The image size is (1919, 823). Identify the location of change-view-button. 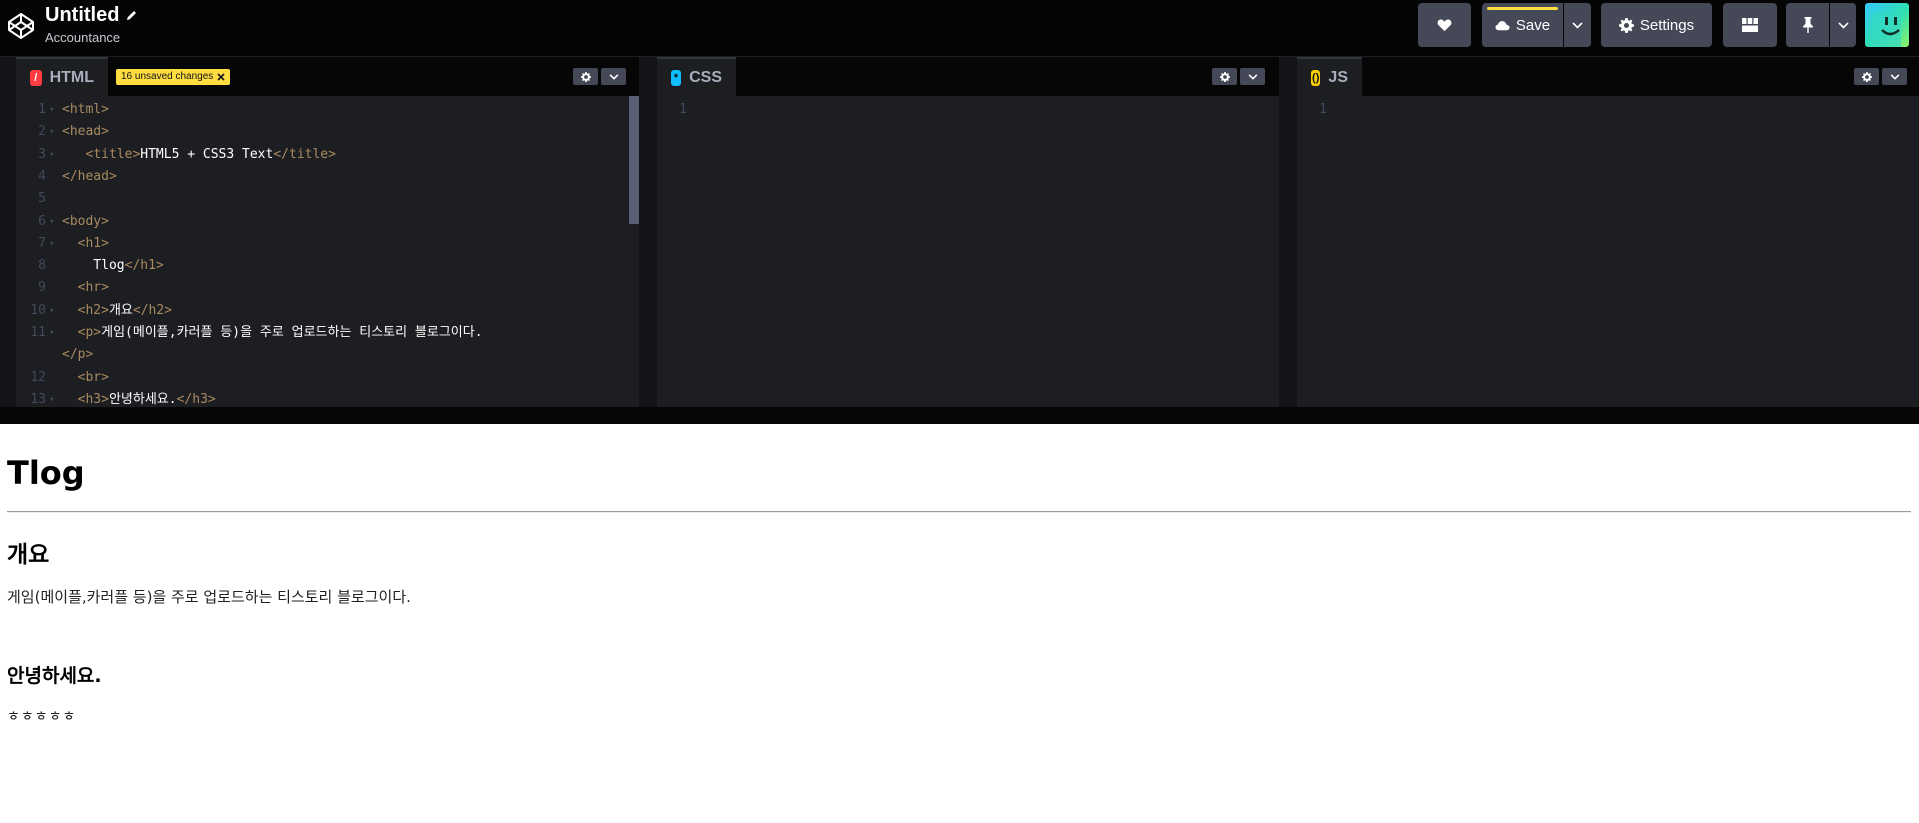
(1750, 25).